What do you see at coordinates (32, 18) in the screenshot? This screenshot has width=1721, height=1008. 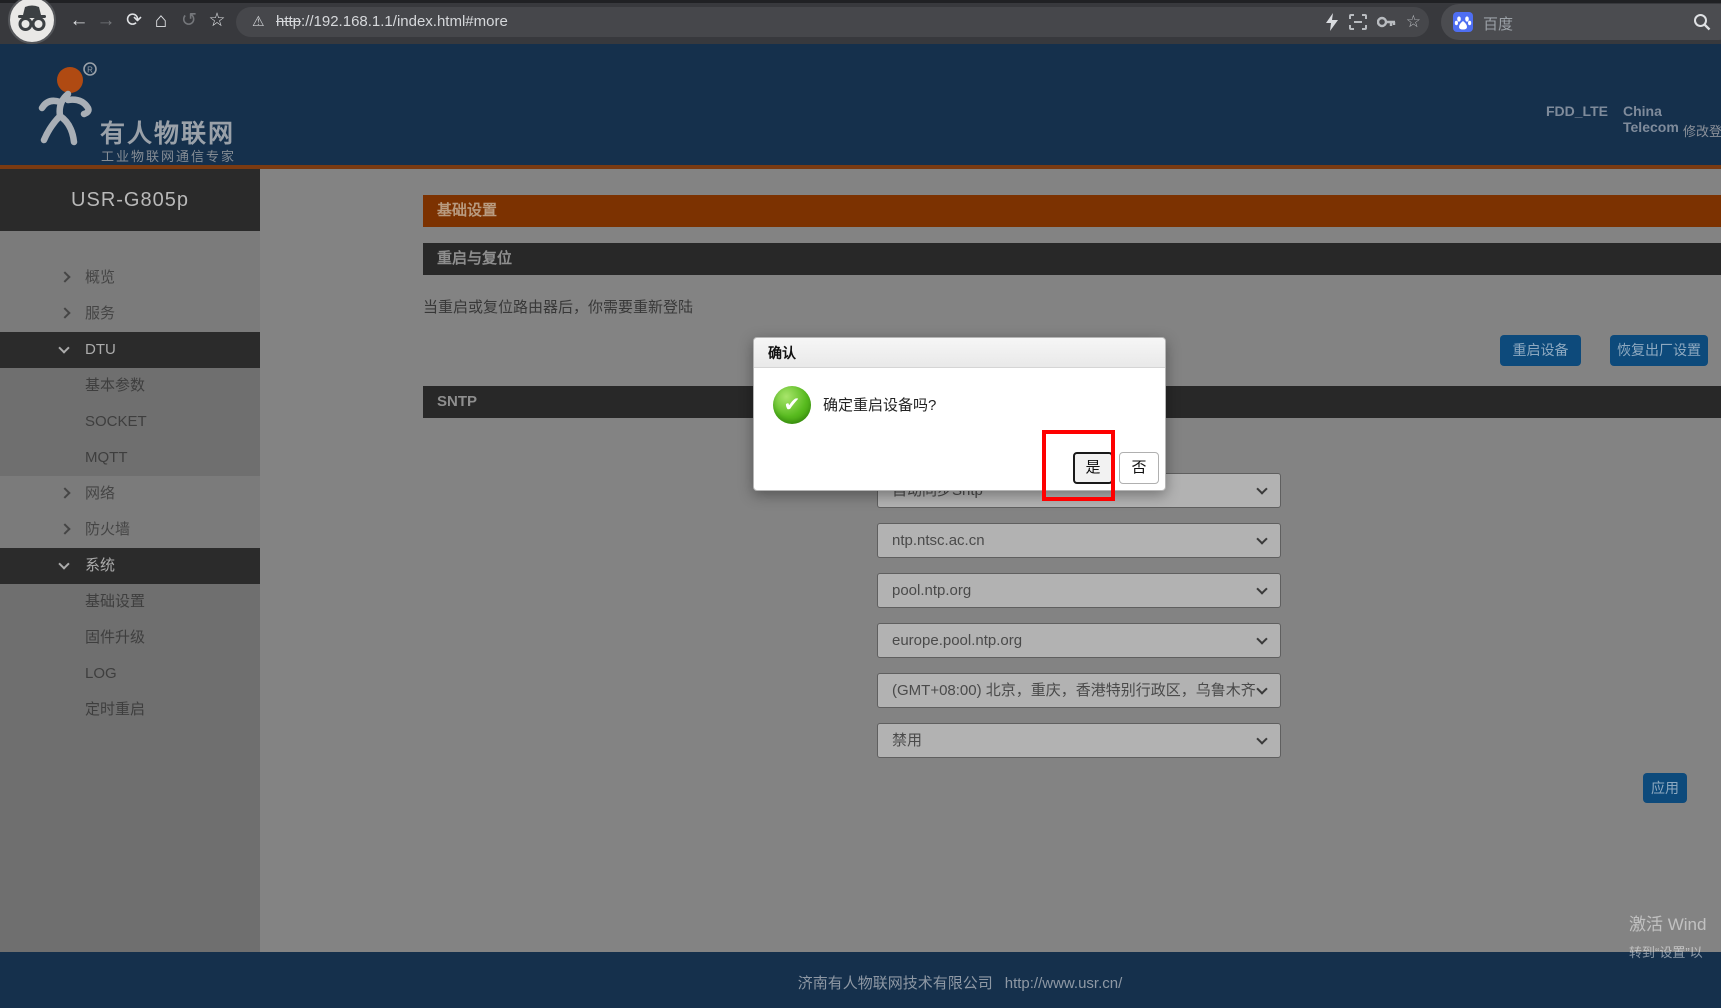 I see `incognito-icon` at bounding box center [32, 18].